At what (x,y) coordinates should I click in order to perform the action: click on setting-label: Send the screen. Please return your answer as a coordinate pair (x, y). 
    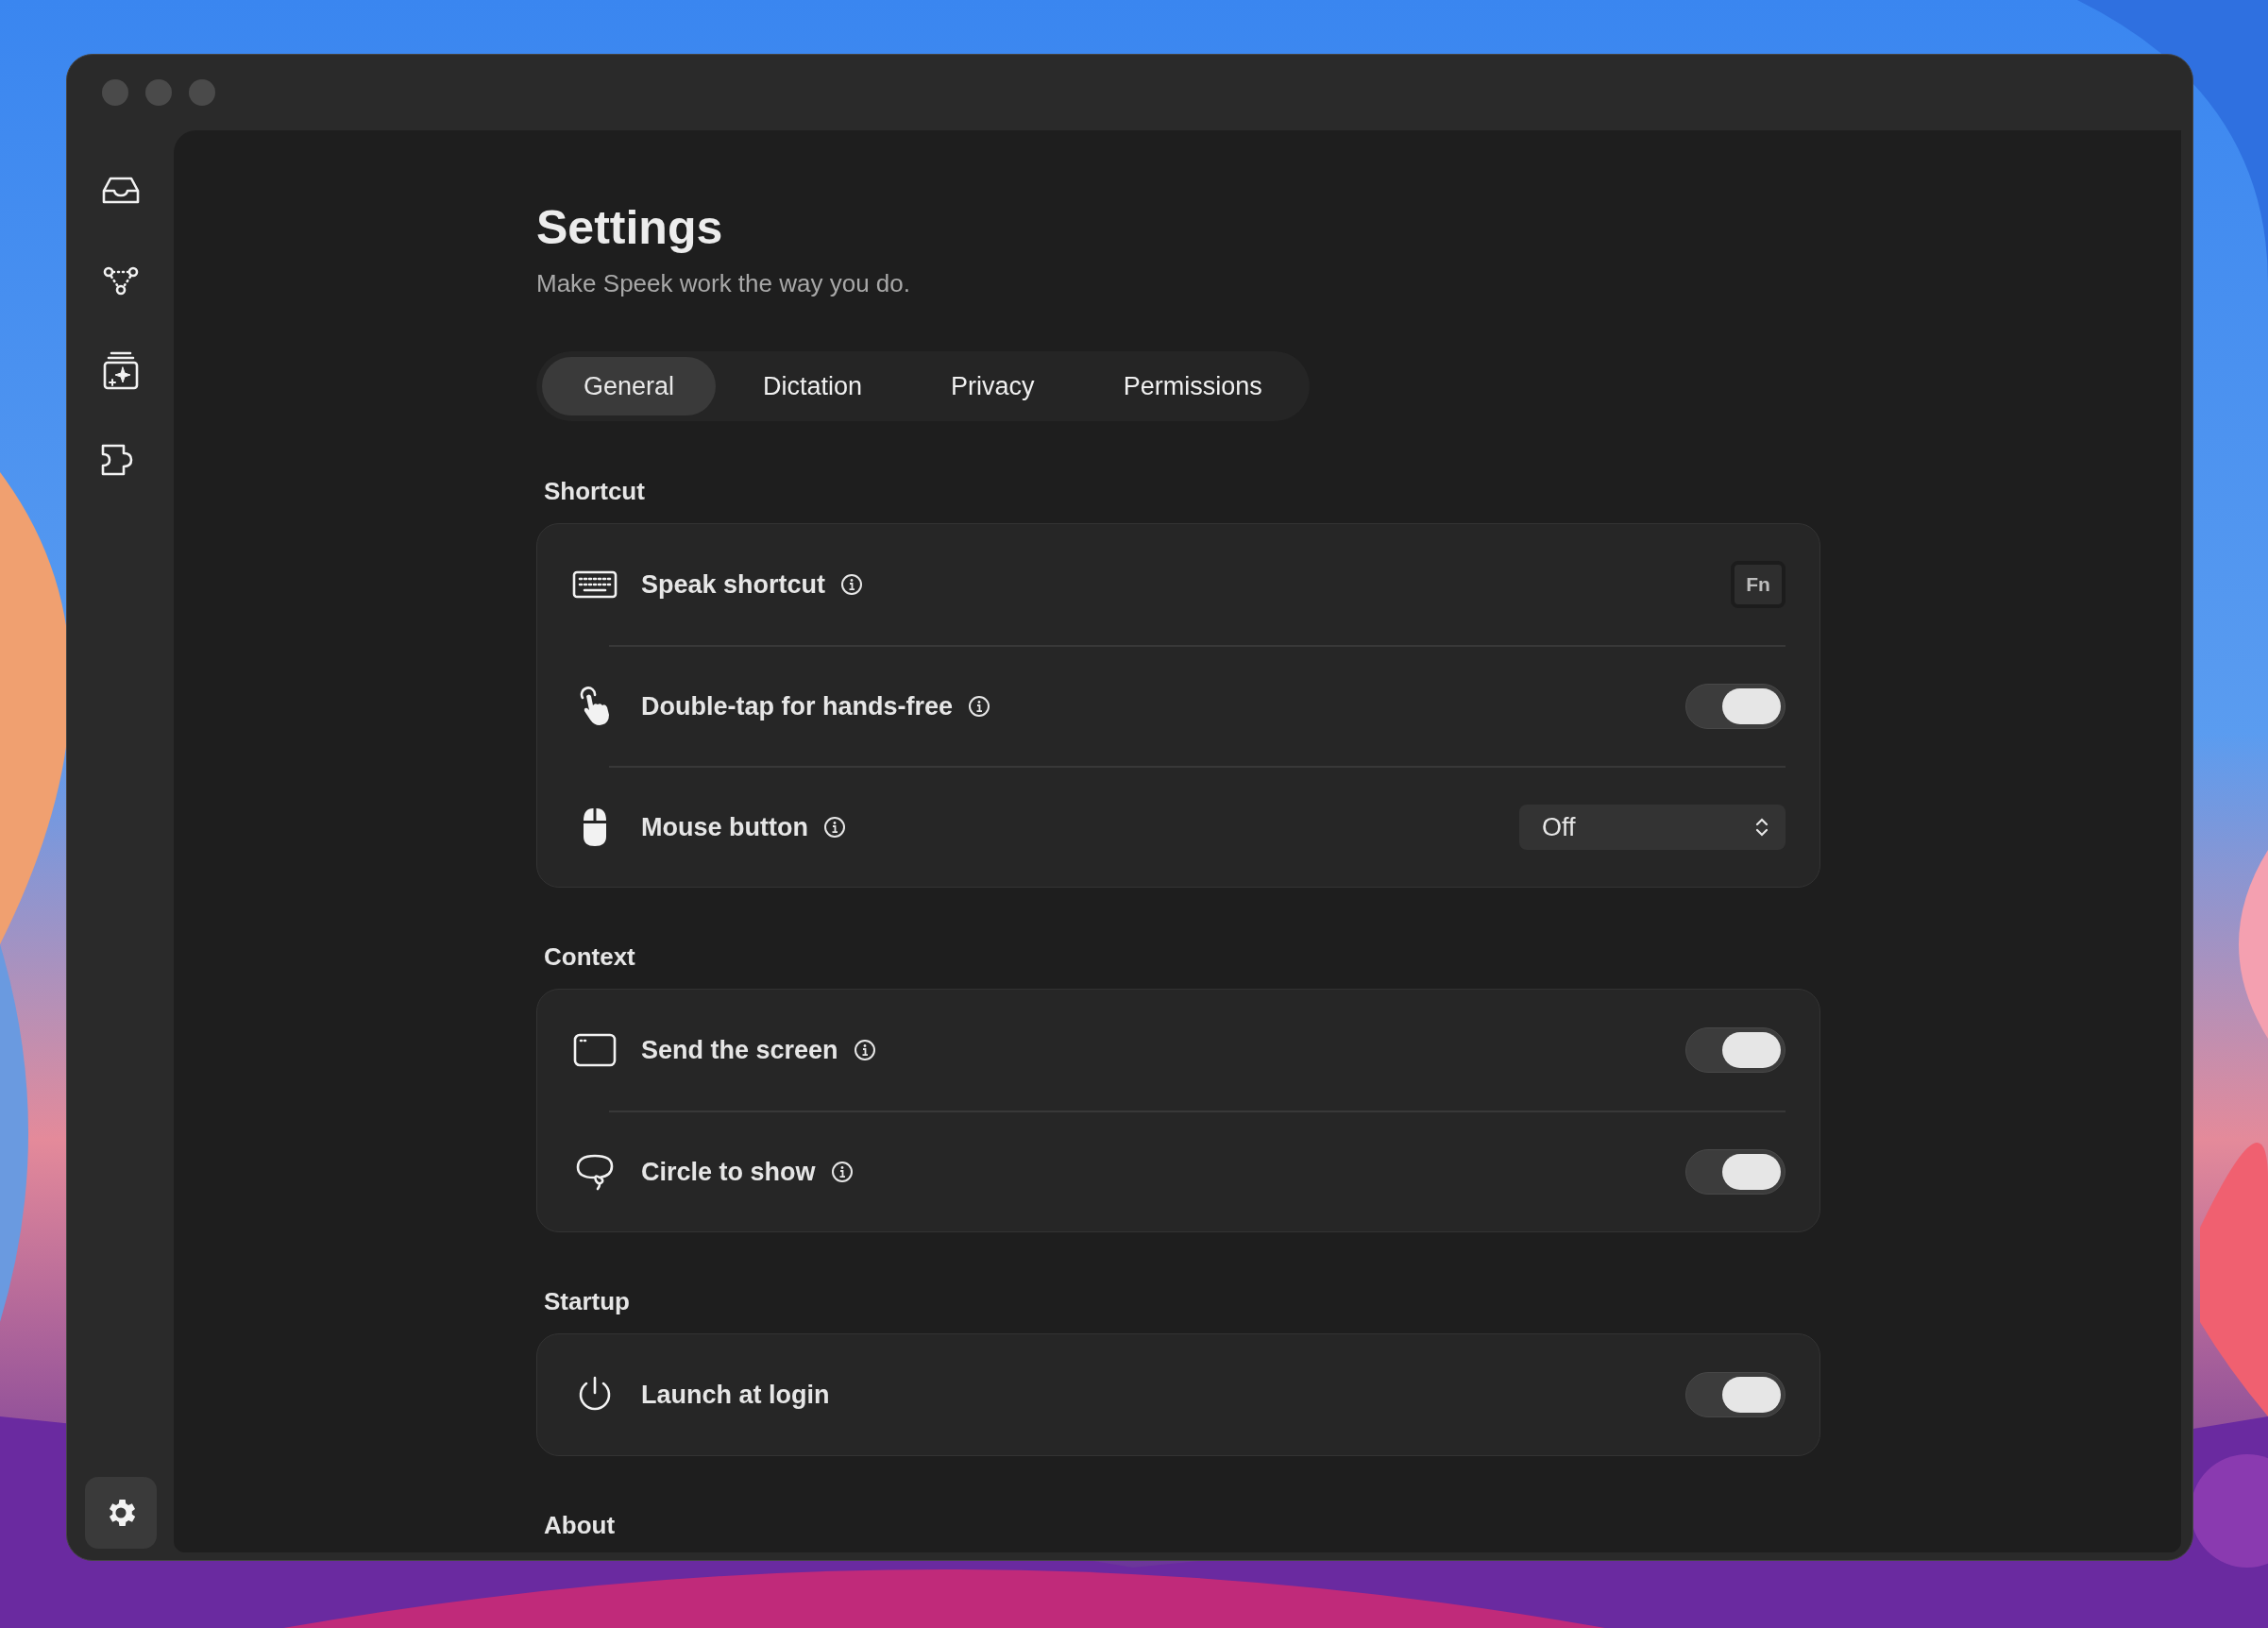
    Looking at the image, I should click on (739, 1050).